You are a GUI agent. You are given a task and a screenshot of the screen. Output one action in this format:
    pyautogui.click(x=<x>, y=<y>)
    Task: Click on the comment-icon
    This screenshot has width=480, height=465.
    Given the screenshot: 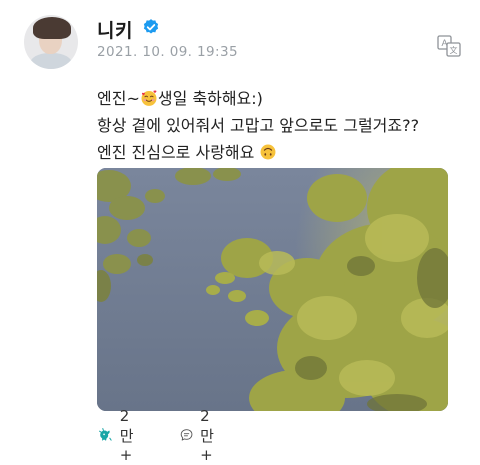 What is the action you would take?
    pyautogui.click(x=186, y=435)
    